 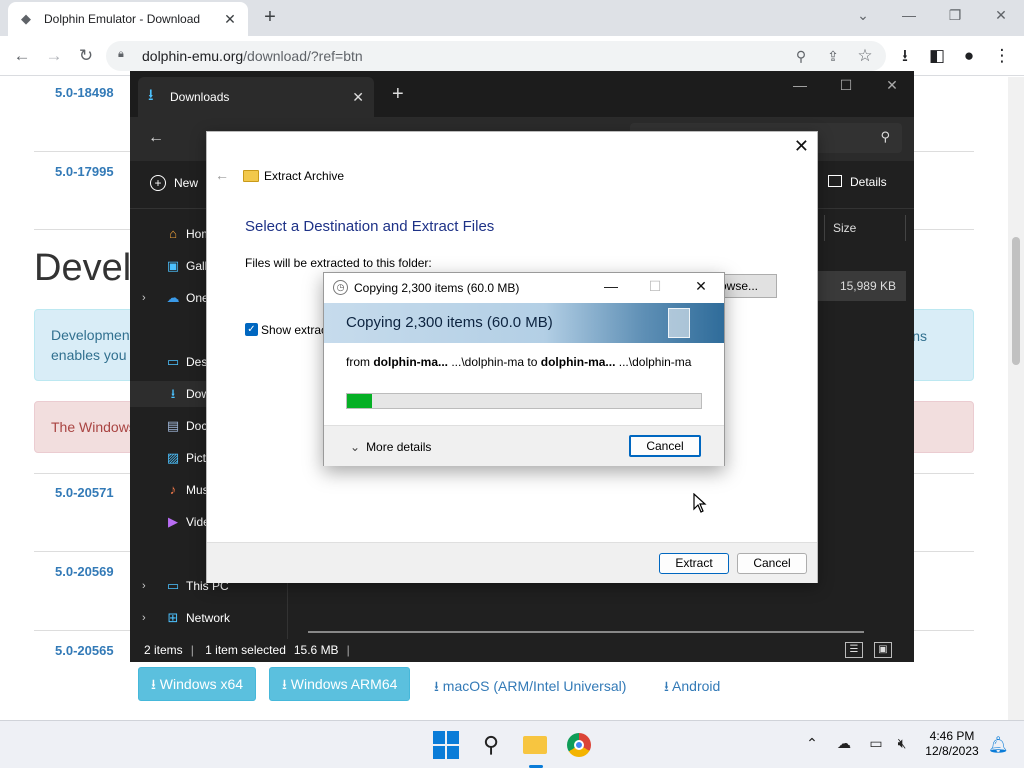 What do you see at coordinates (86, 56) in the screenshot?
I see `reload-icon: ↻` at bounding box center [86, 56].